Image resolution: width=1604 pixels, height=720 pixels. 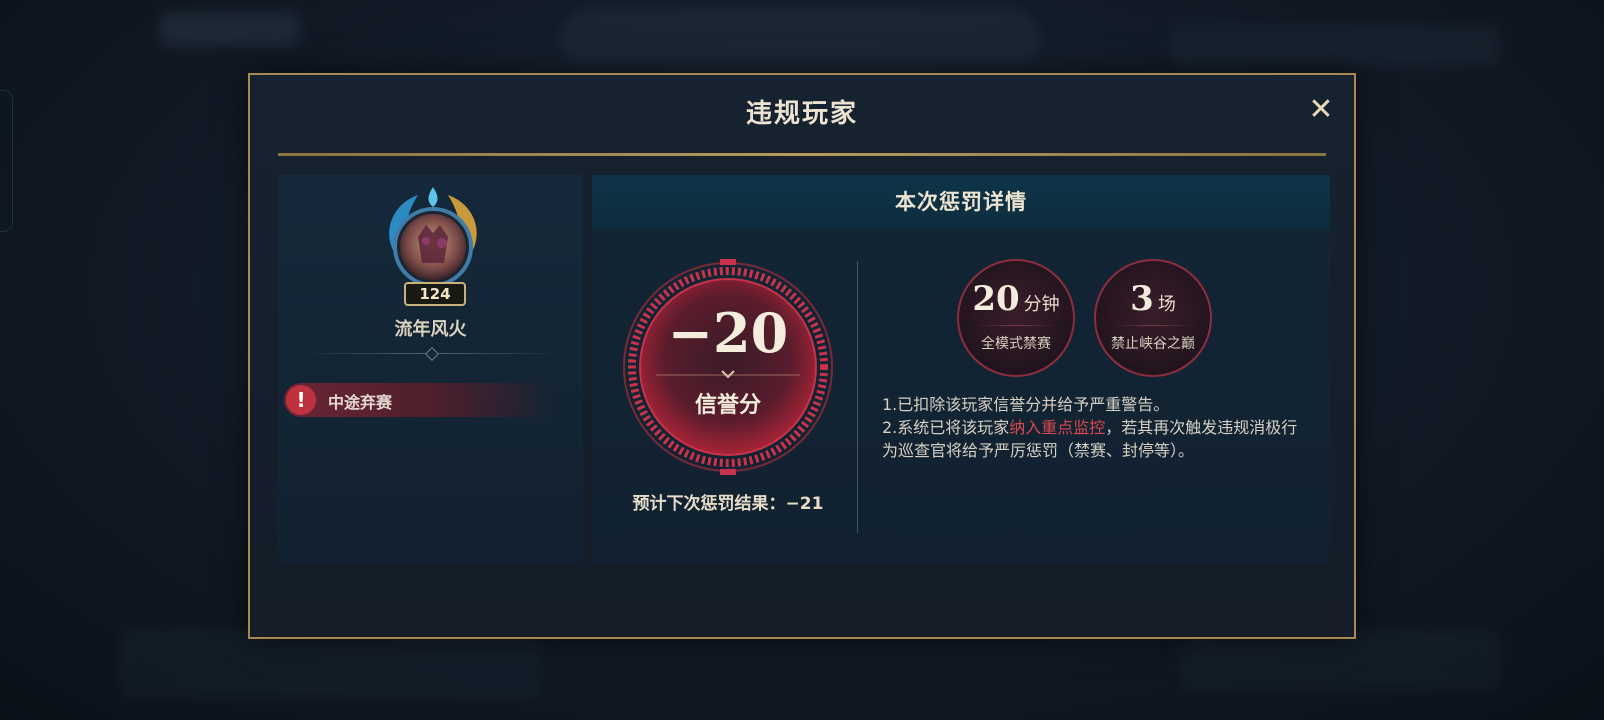 I want to click on score-ring-icon, so click(x=728, y=367).